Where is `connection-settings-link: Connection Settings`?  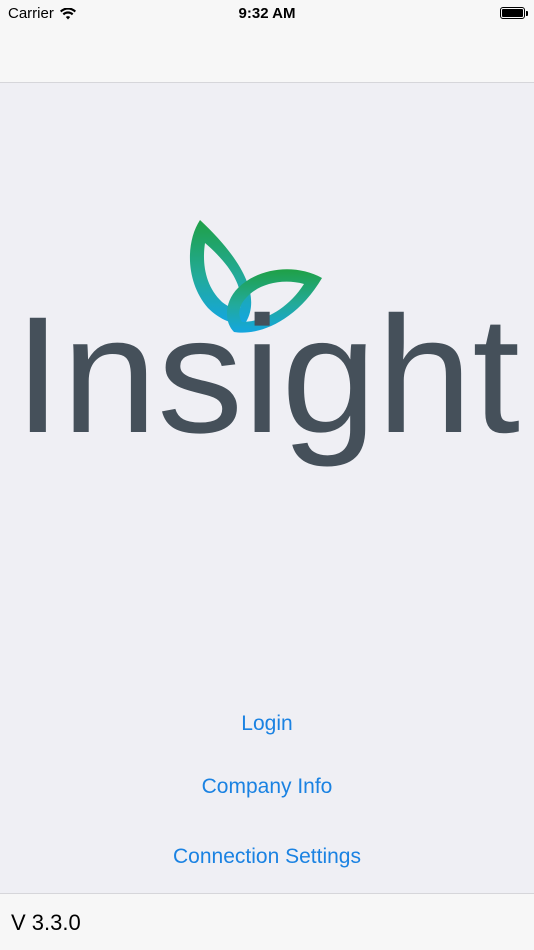
connection-settings-link: Connection Settings is located at coordinates (267, 857).